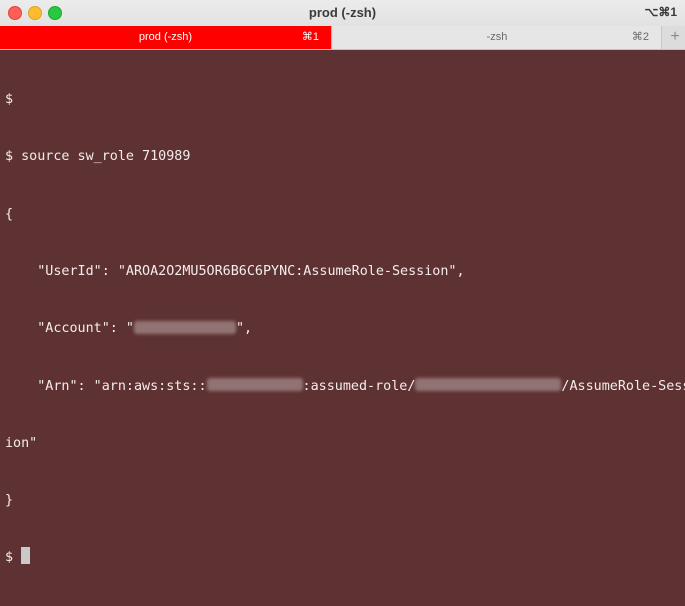  Describe the element at coordinates (9, 214) in the screenshot. I see `terminal-line: {` at that location.